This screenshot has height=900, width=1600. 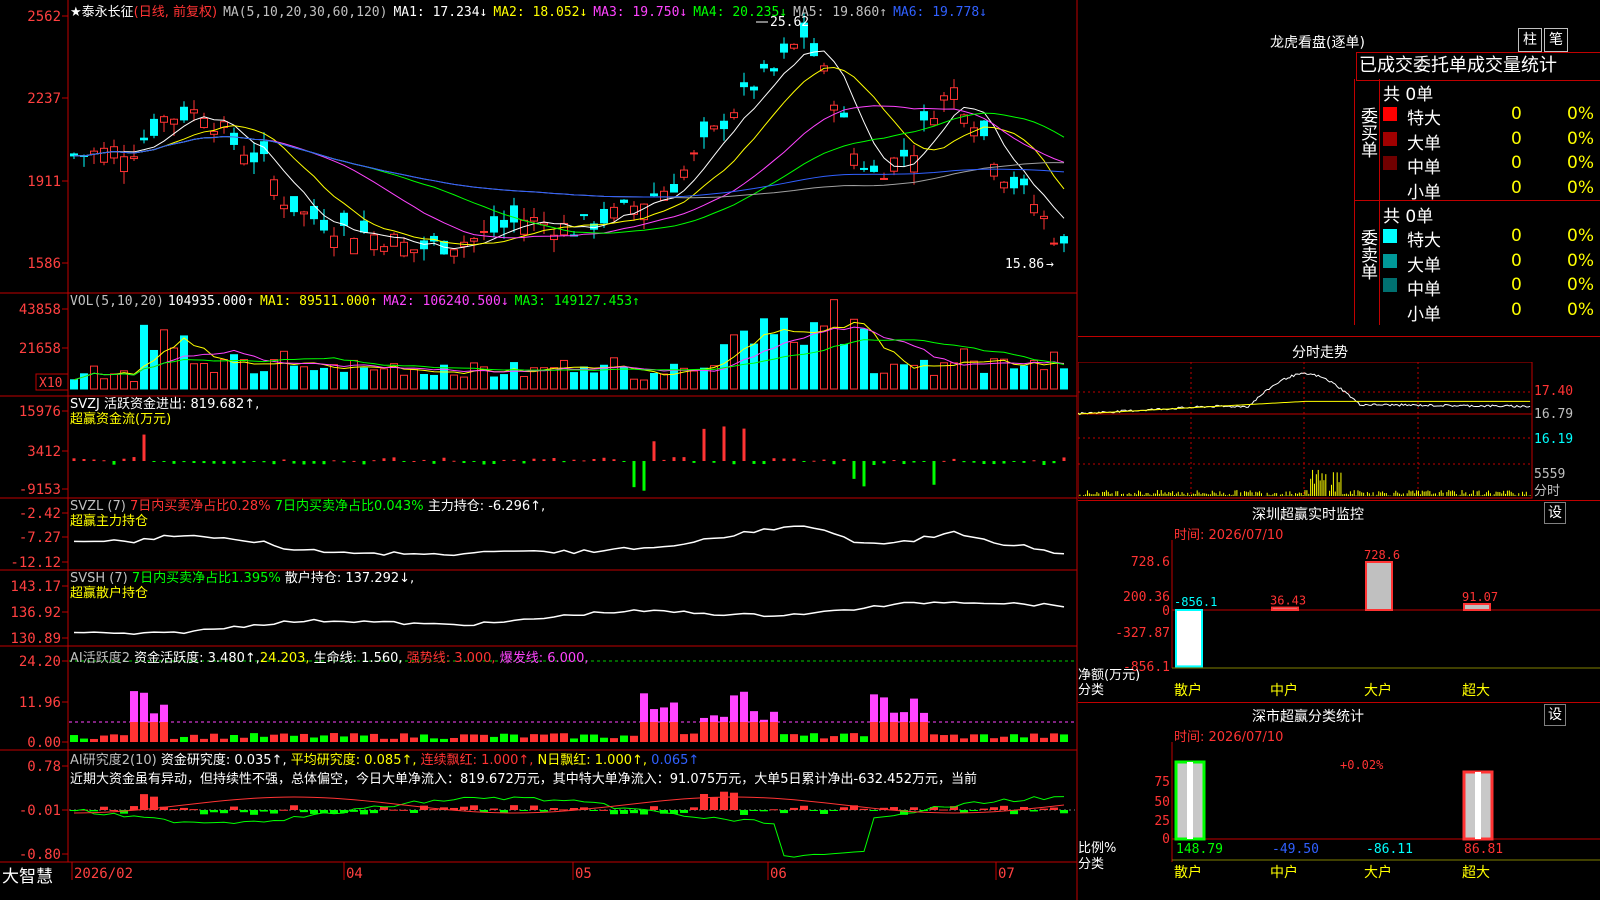 I want to click on ai-research-bars, so click(x=569, y=824).